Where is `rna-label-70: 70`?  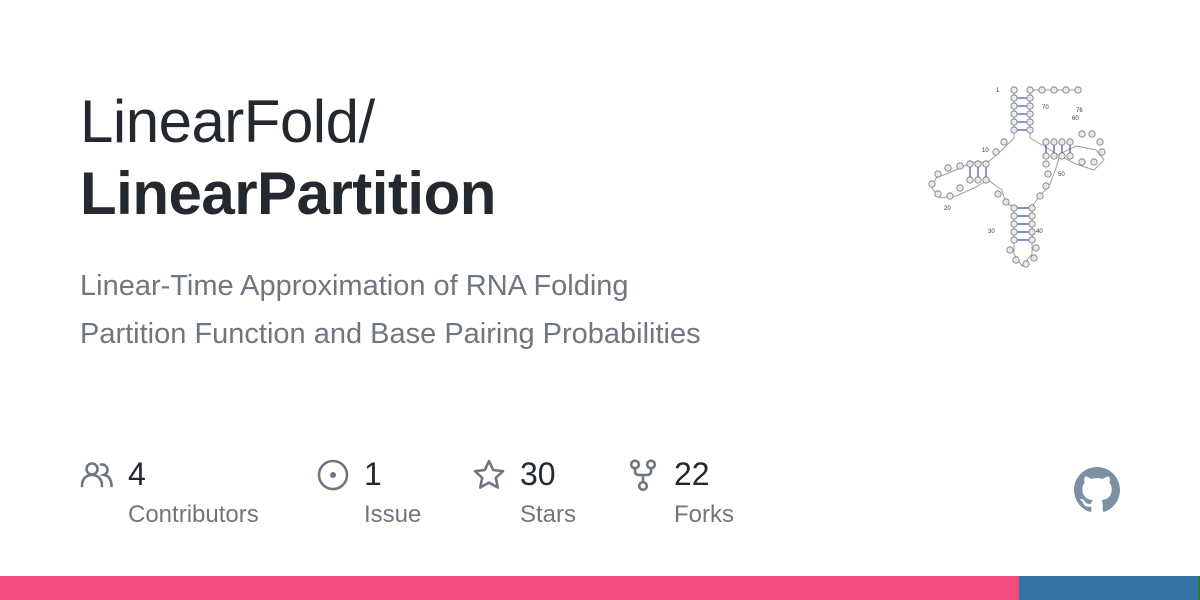
rna-label-70: 70 is located at coordinates (1045, 108).